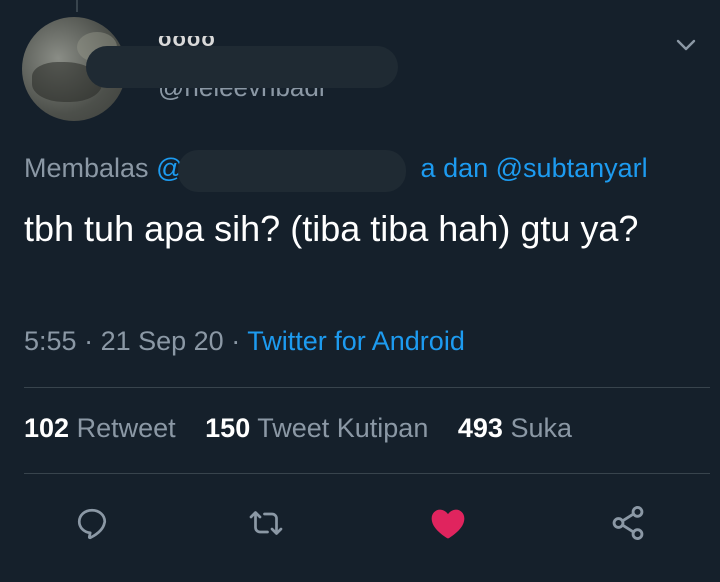 This screenshot has width=720, height=582. Describe the element at coordinates (480, 428) in the screenshot. I see `likes-count: 493` at that location.